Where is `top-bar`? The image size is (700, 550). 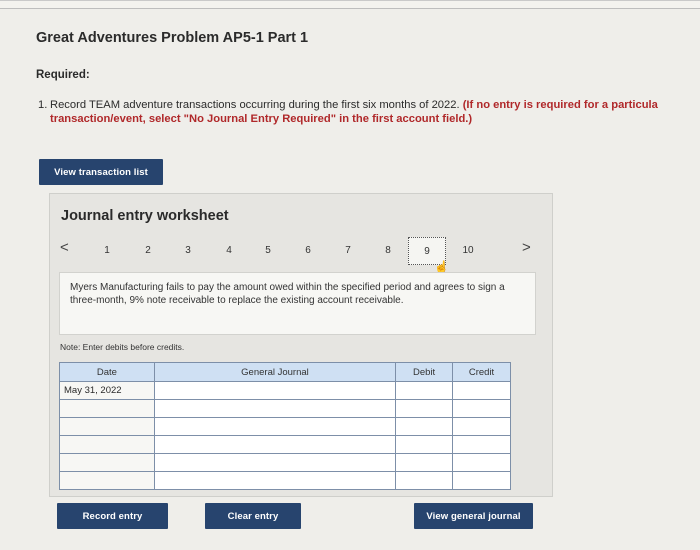
top-bar is located at coordinates (350, 5).